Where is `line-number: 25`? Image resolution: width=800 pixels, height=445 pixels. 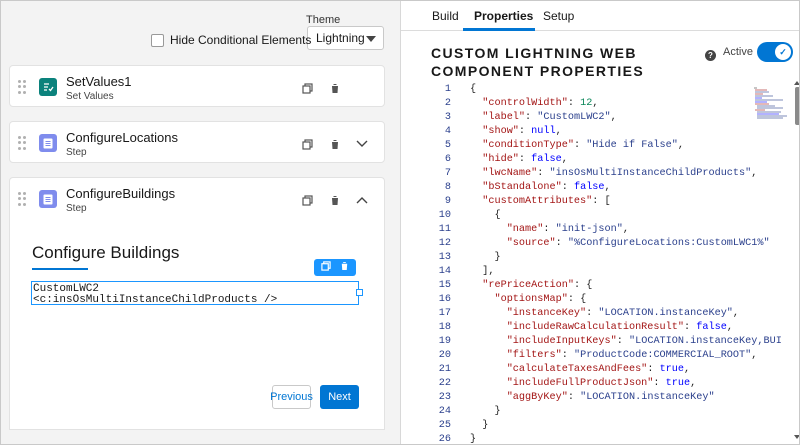 line-number: 25 is located at coordinates (444, 425).